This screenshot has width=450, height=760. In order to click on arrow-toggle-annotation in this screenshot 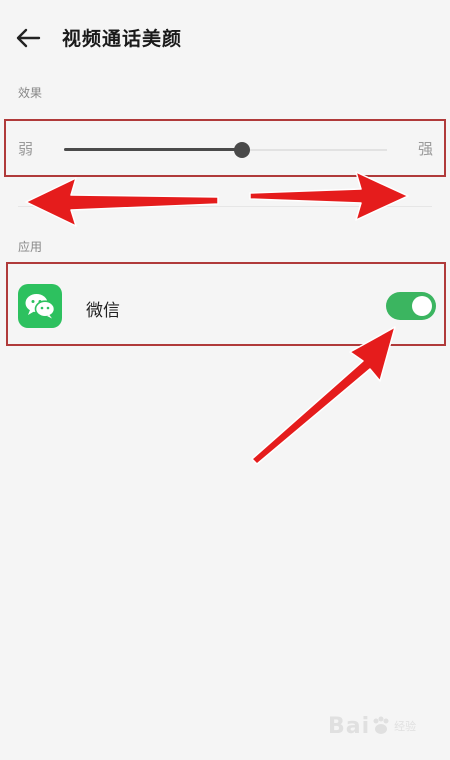, I will do `click(323, 395)`.